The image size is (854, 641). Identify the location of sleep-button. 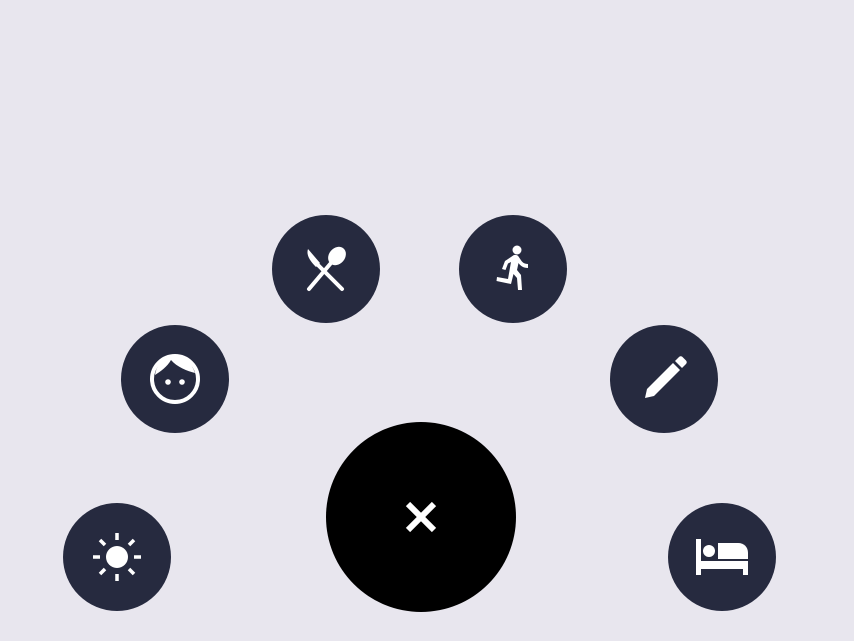
(722, 557).